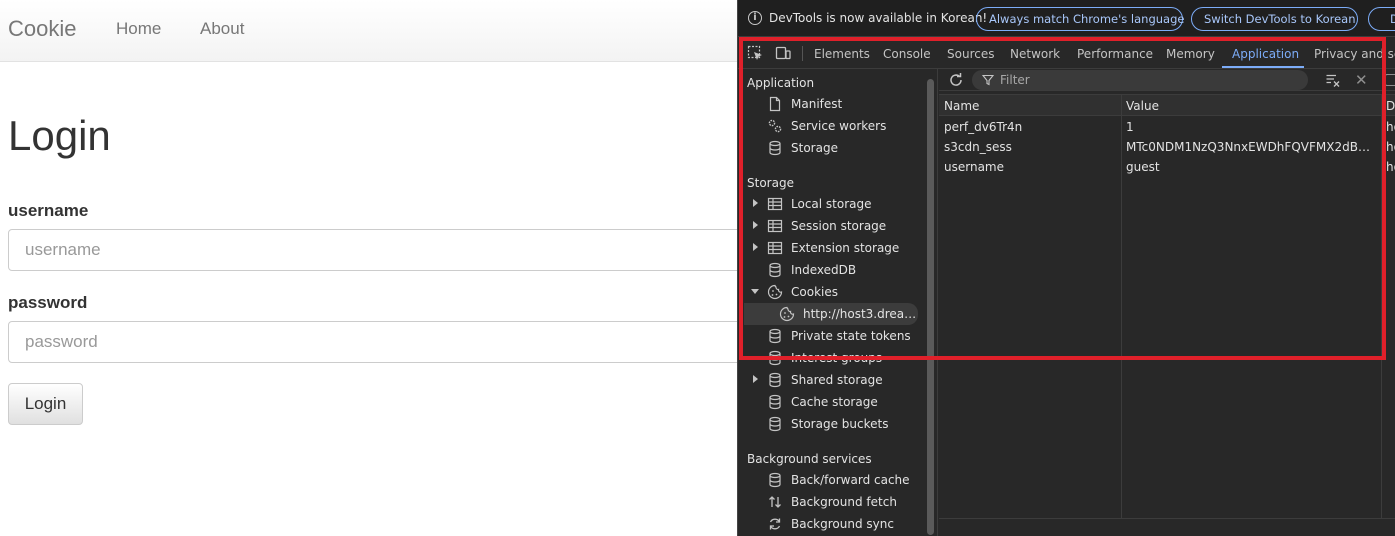 The height and width of the screenshot is (536, 1395). I want to click on username-input, so click(378, 250).